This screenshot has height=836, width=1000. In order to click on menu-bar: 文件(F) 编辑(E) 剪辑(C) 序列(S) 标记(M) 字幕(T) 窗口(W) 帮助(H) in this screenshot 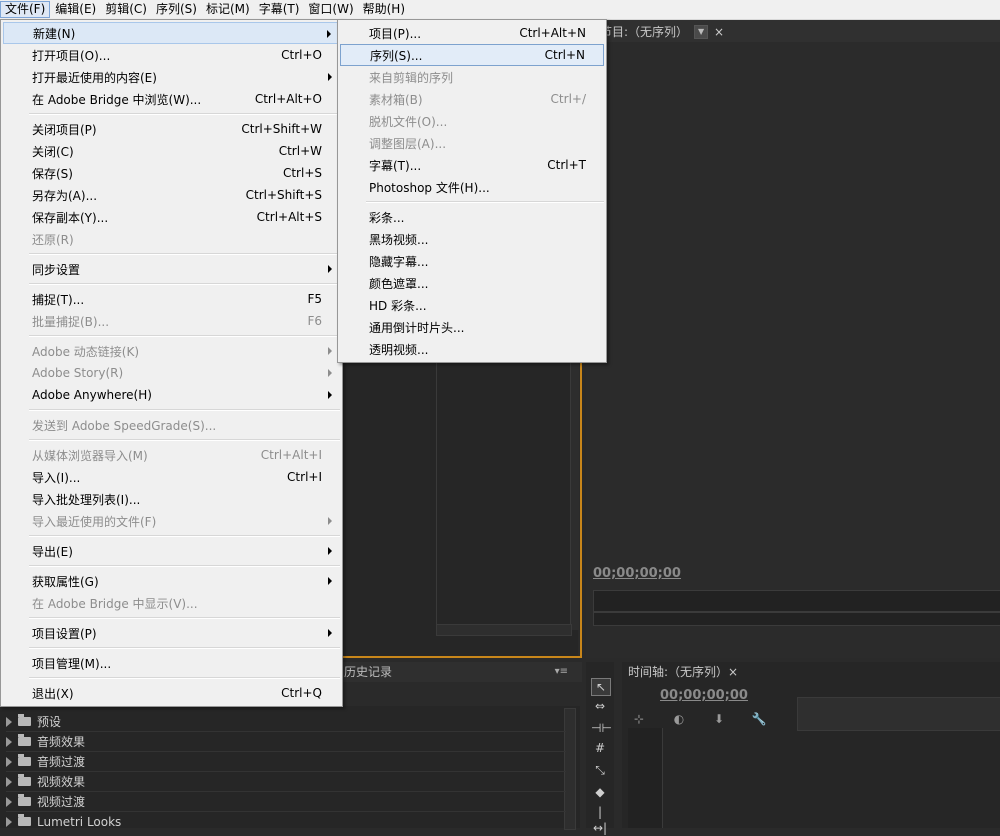, I will do `click(500, 10)`.